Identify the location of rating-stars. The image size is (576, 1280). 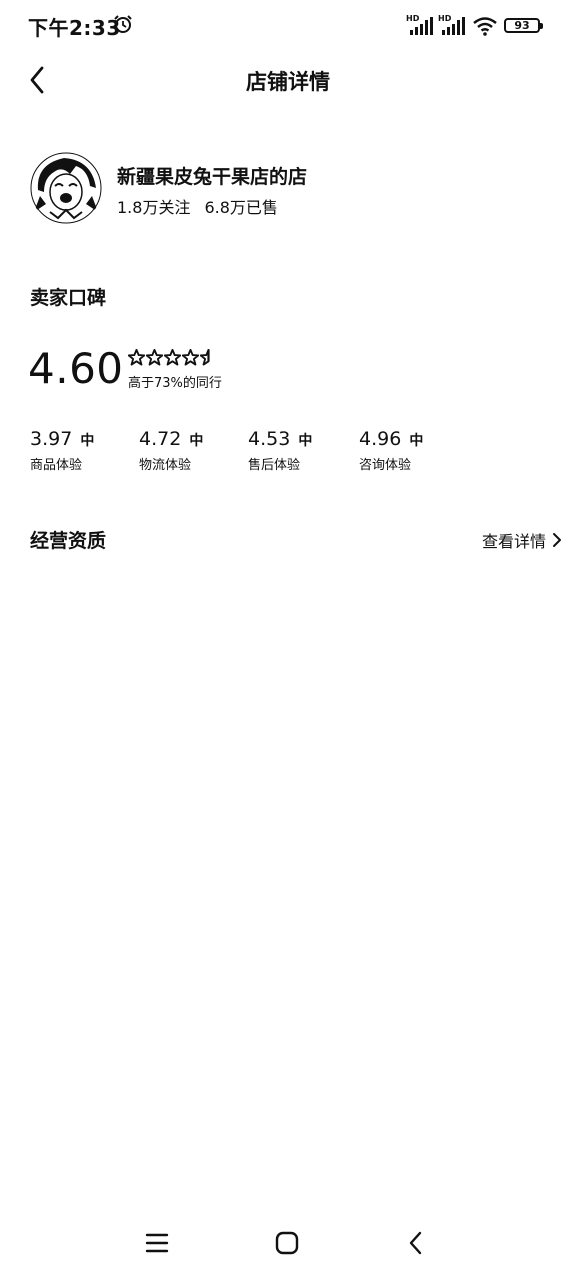
(172, 359).